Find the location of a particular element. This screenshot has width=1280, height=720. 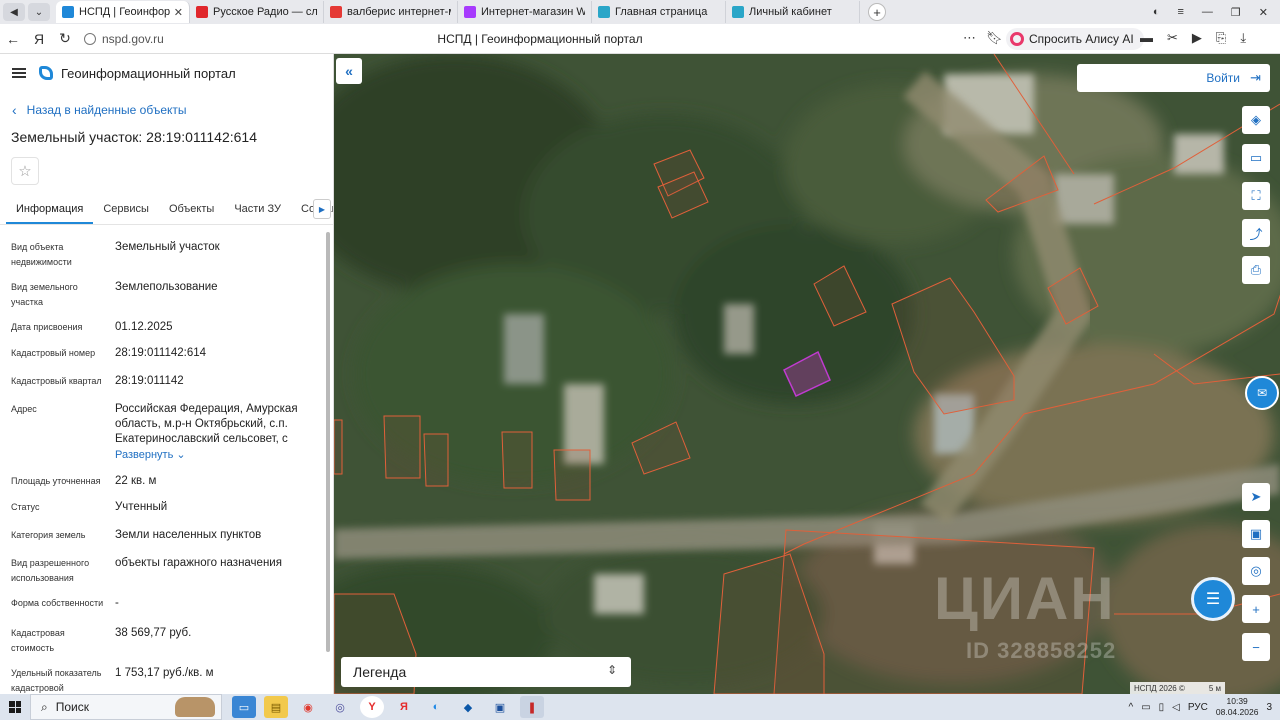

object-tabs: ИнформацияСервисыОбъектыЧасти ЗУСостав ▶ is located at coordinates (166, 210).